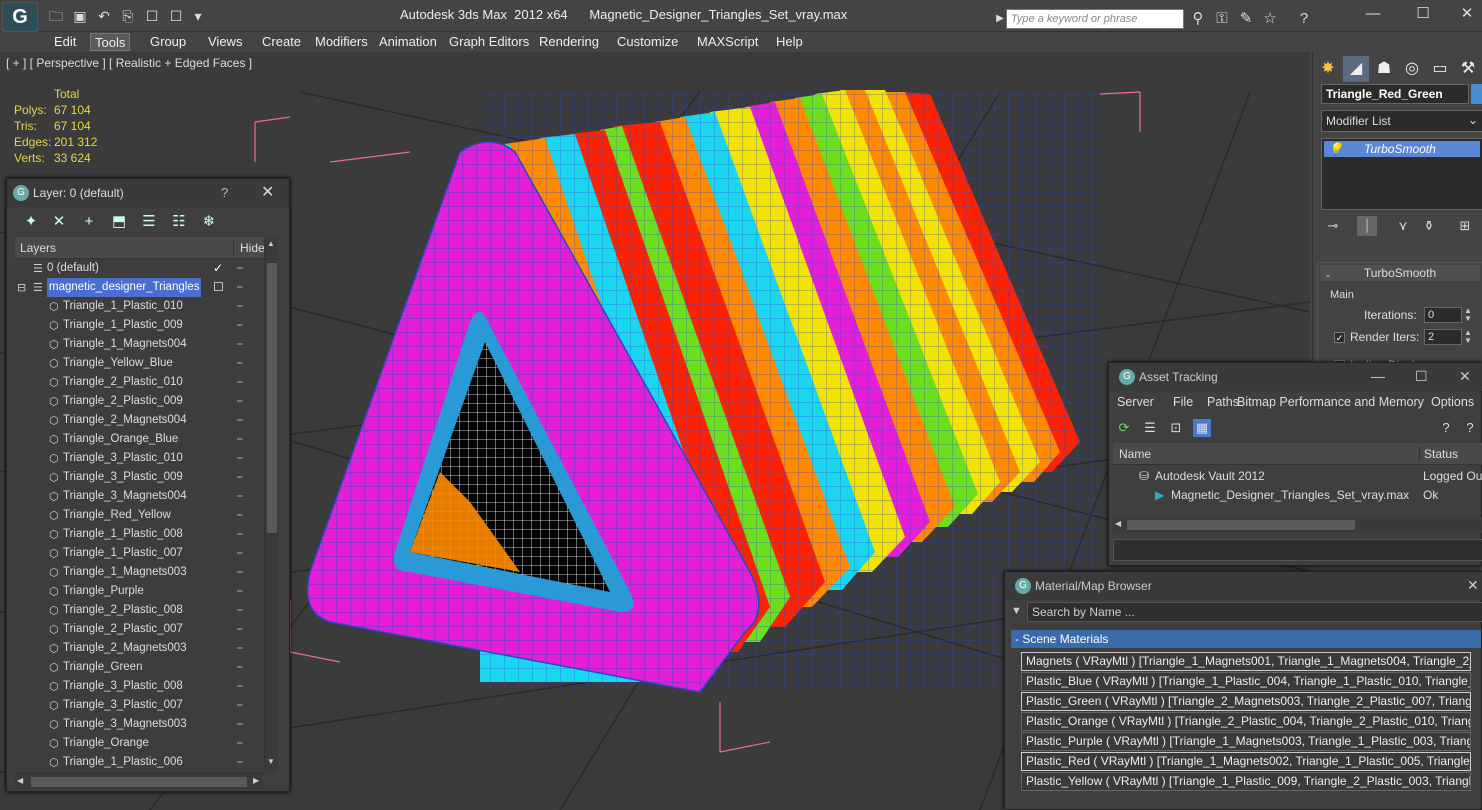  I want to click on asset-menu-paths: Paths, so click(1223, 402).